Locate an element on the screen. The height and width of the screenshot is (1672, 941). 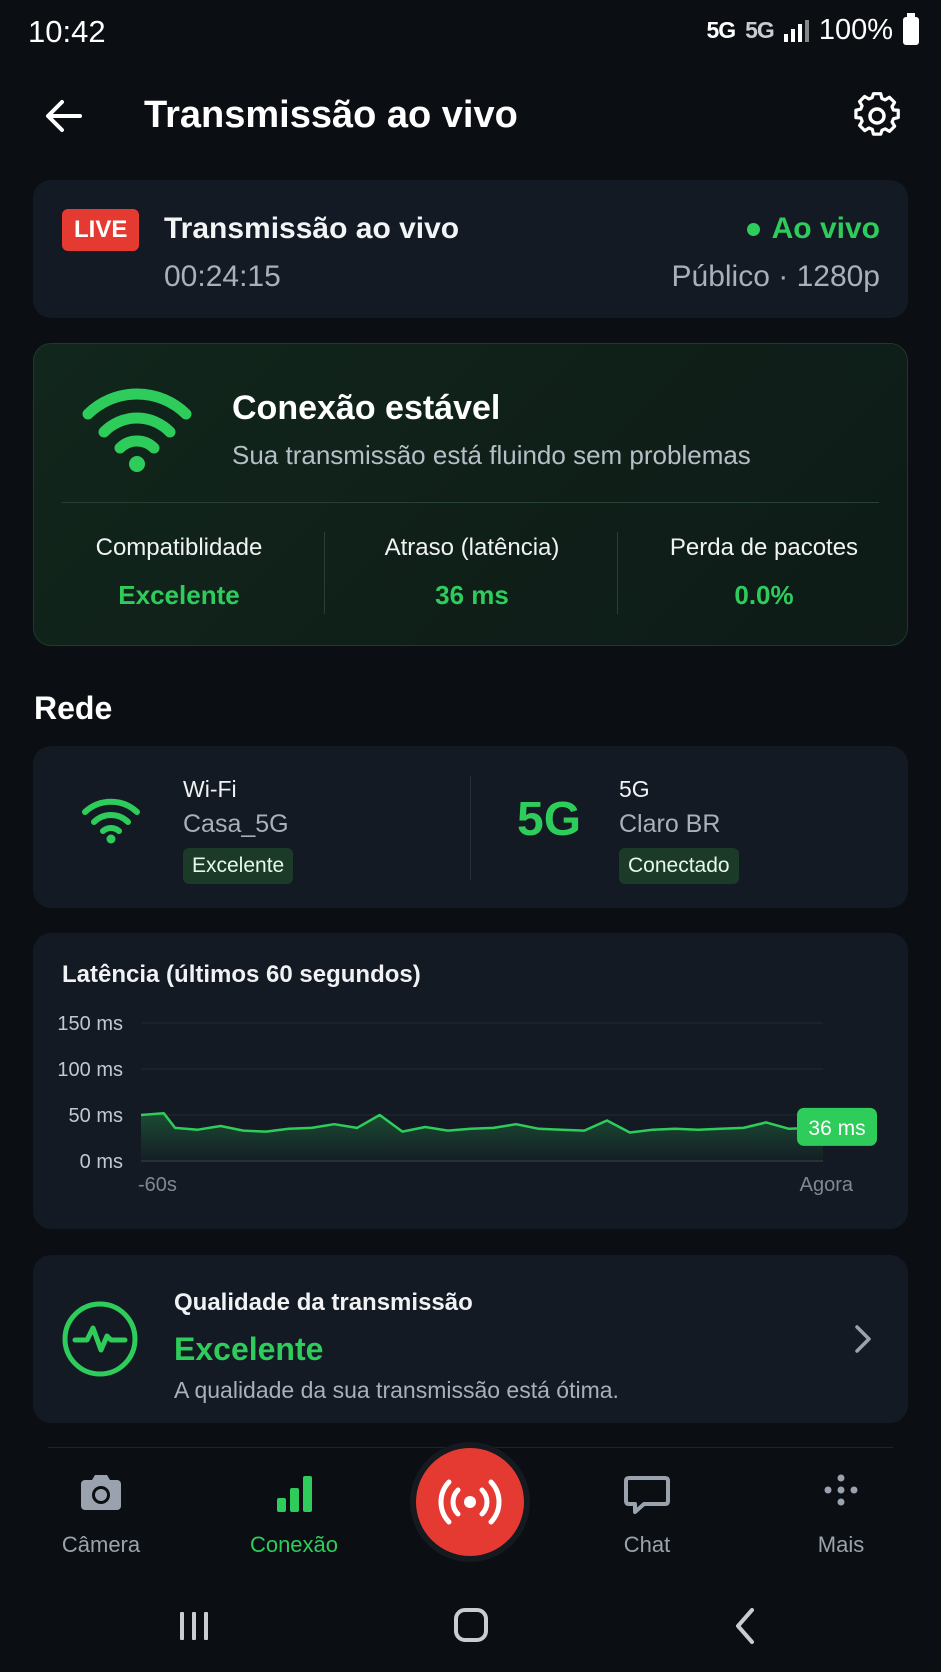
broadcast-icon is located at coordinates (470, 1502).